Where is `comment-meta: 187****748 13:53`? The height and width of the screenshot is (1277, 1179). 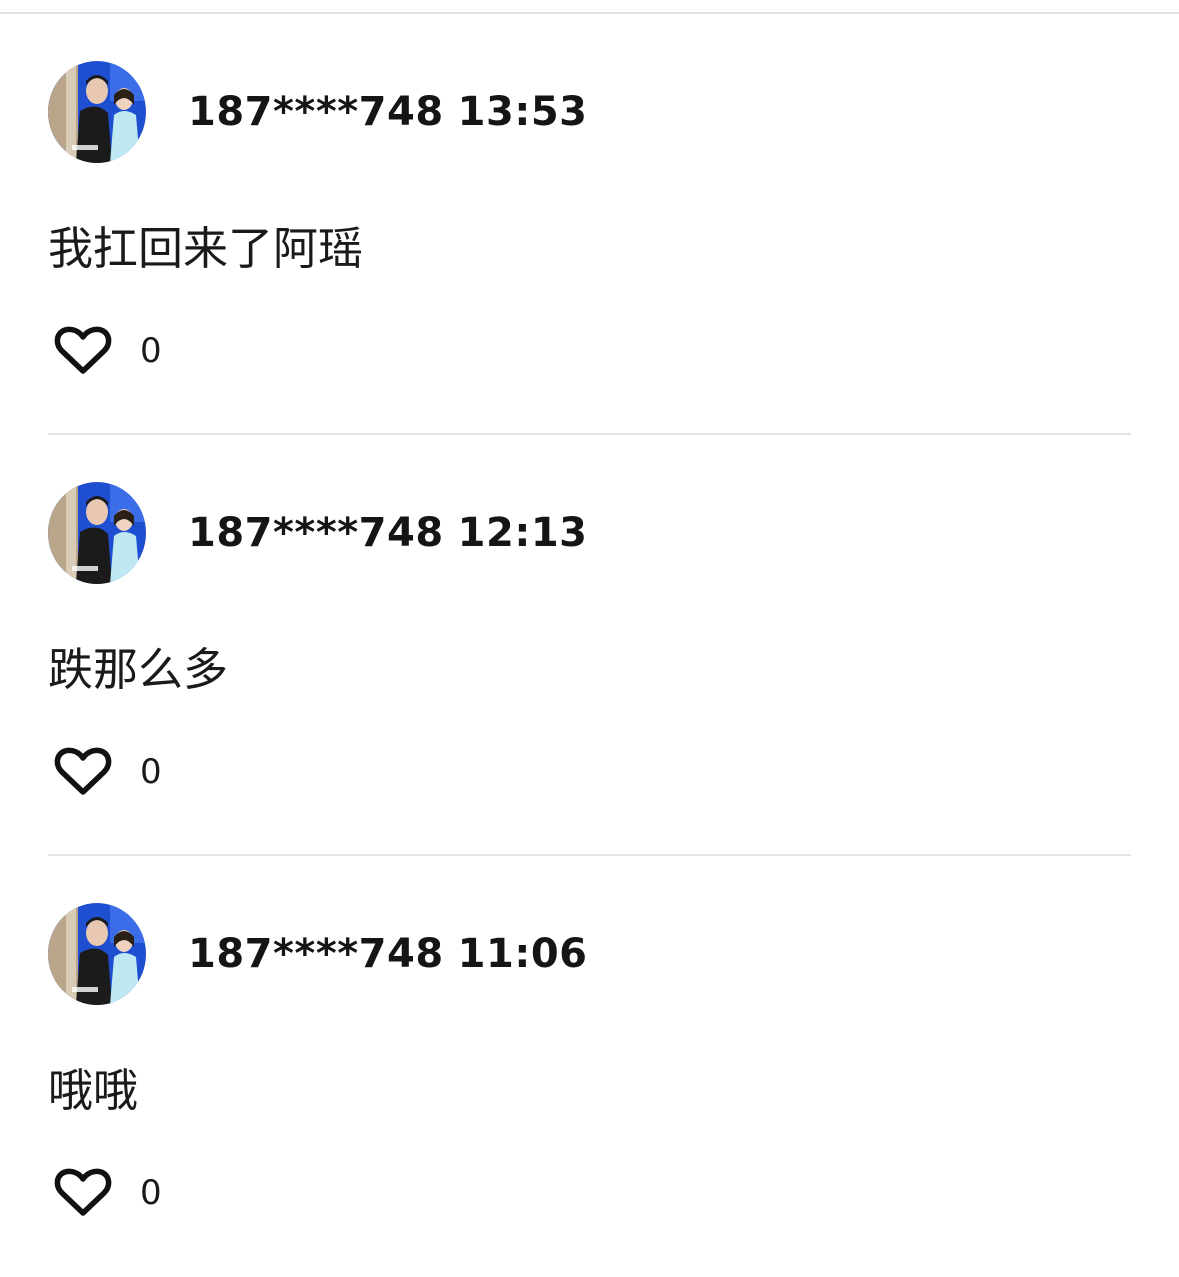
comment-meta: 187****748 13:53 is located at coordinates (388, 112).